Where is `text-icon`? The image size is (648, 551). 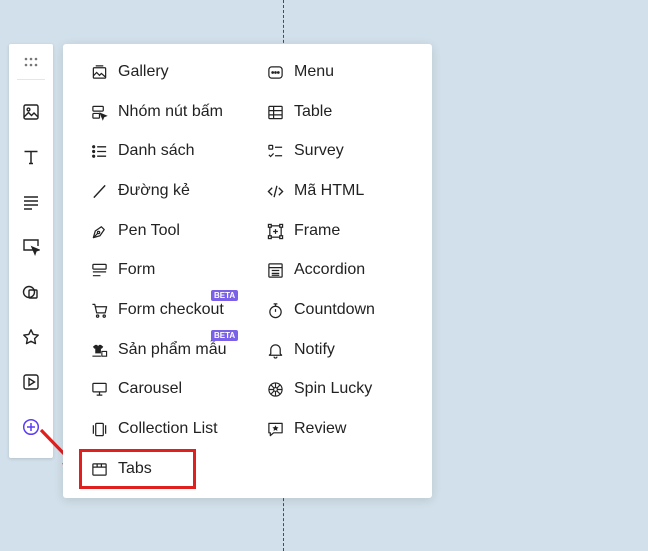 text-icon is located at coordinates (31, 157).